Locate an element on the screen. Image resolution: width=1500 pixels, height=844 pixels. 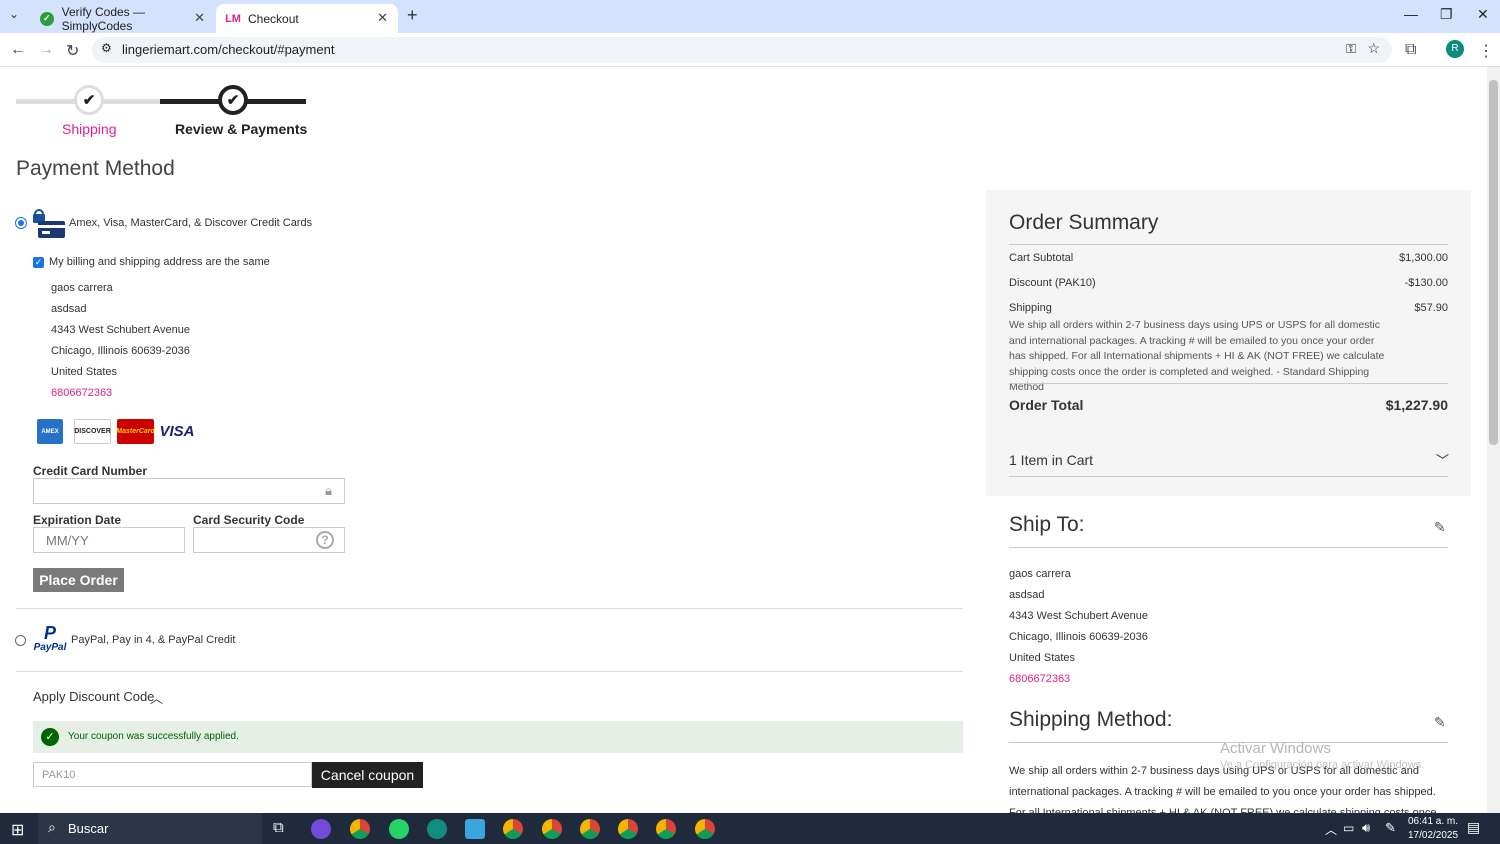
ship-country: United States is located at coordinates (1042, 658).